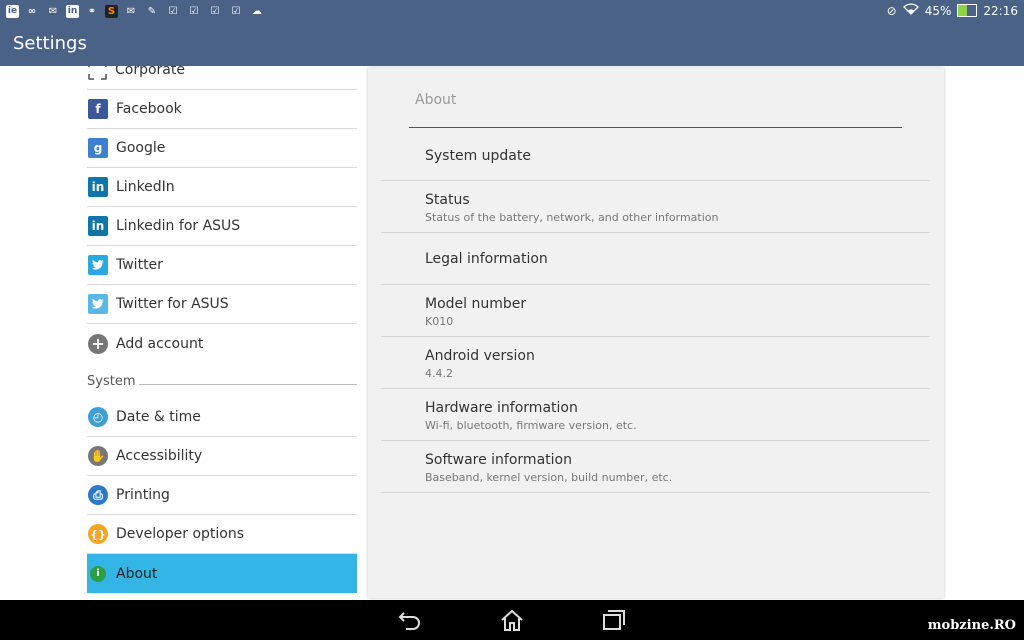 Image resolution: width=1024 pixels, height=640 pixels. Describe the element at coordinates (222, 148) in the screenshot. I see `account-item-google: g Google` at that location.